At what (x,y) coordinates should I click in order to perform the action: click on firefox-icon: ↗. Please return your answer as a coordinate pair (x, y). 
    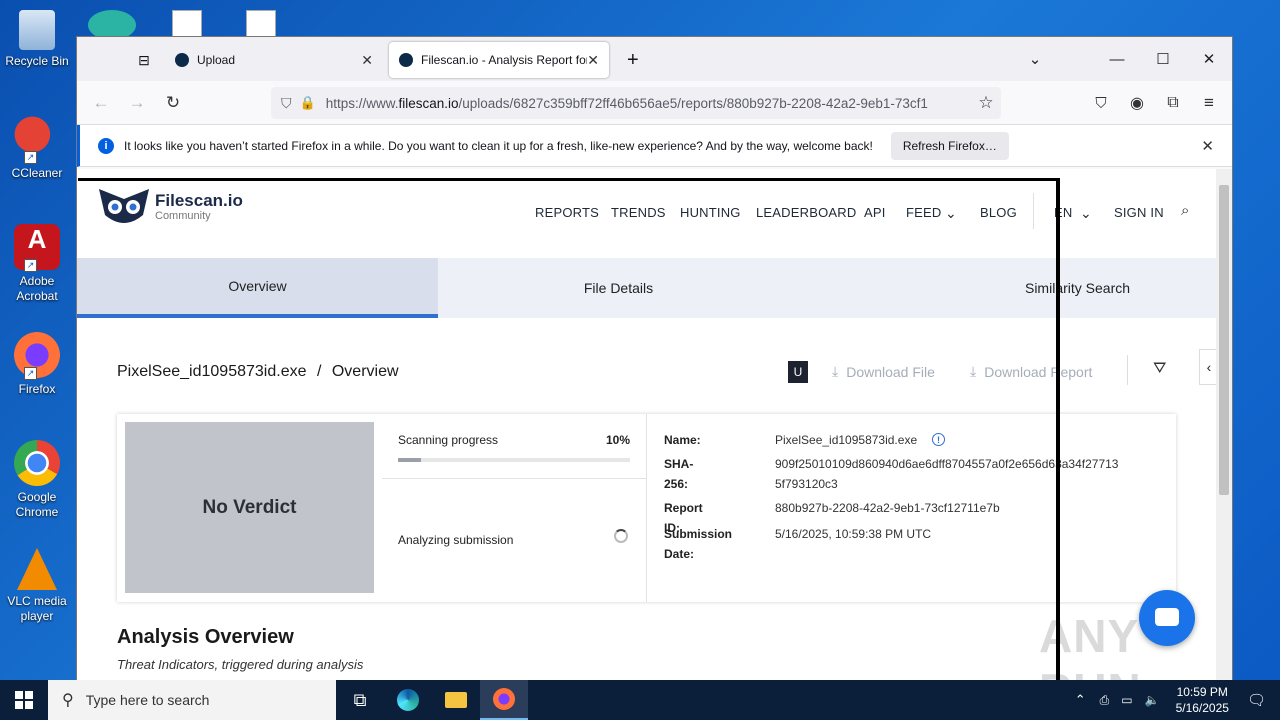
    Looking at the image, I should click on (37, 356).